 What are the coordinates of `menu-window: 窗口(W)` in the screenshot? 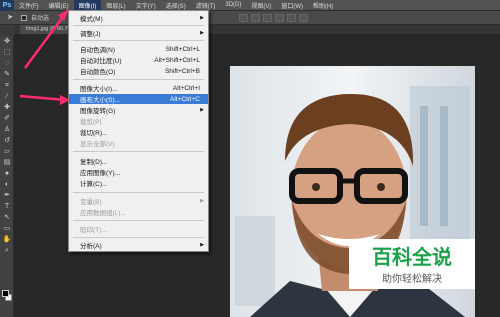 It's located at (292, 5).